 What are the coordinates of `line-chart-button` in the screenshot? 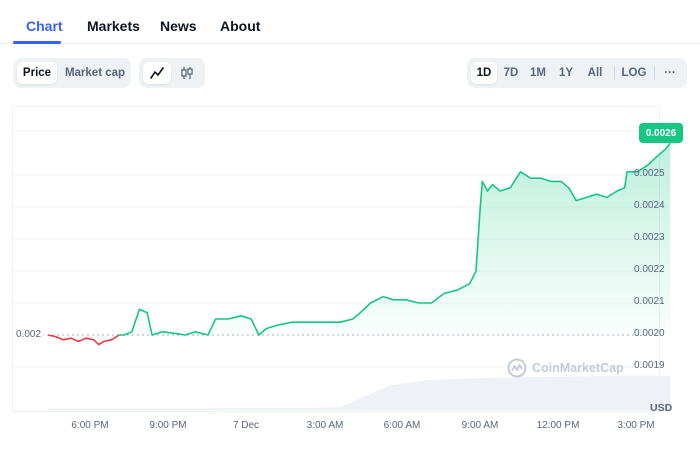 It's located at (157, 73).